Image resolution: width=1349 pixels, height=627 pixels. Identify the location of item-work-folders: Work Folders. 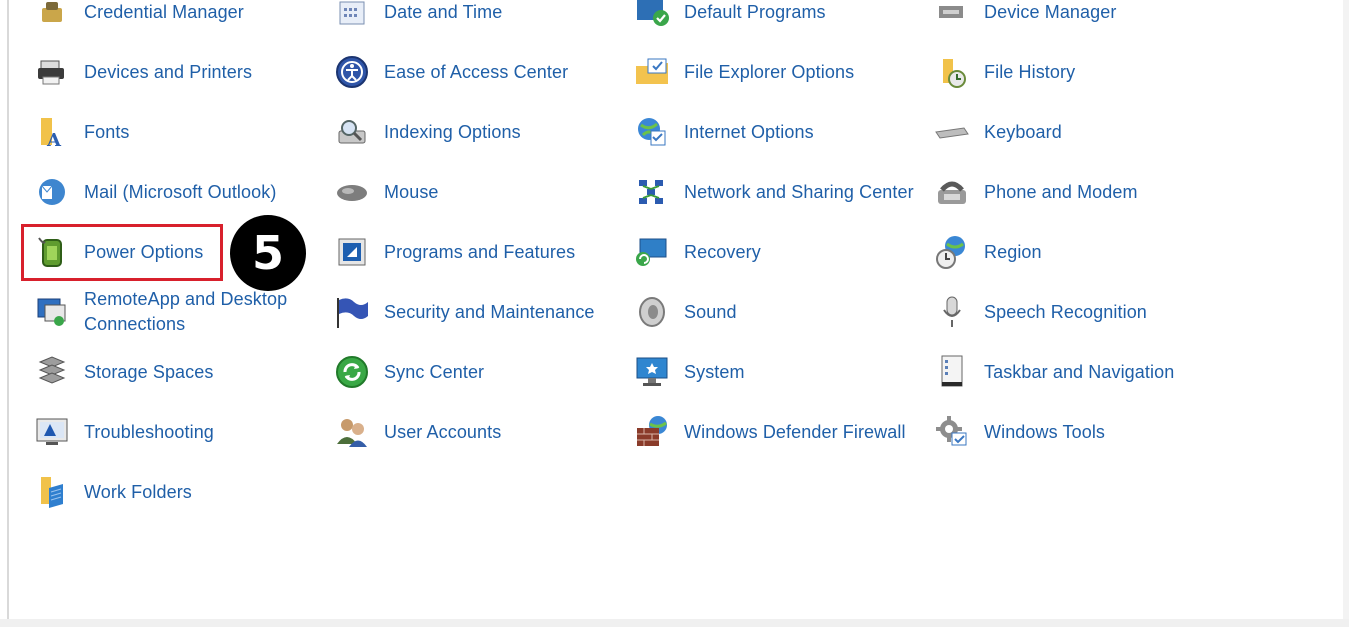
(180, 492).